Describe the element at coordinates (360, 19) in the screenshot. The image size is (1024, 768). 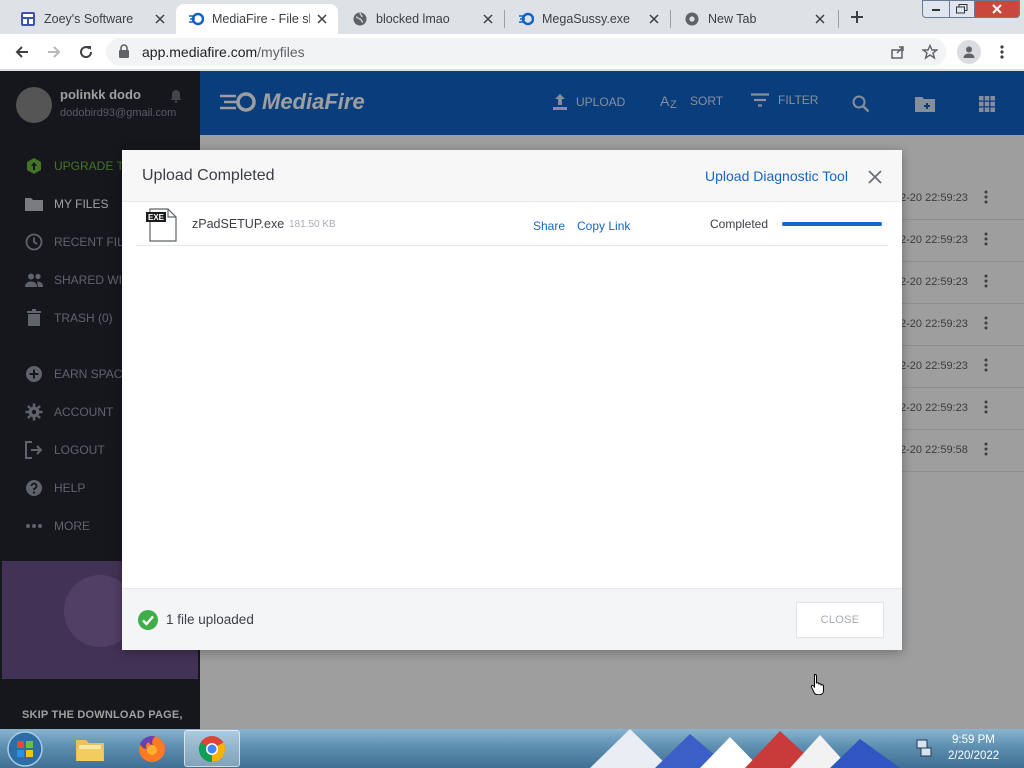
I see `globe-icon` at that location.